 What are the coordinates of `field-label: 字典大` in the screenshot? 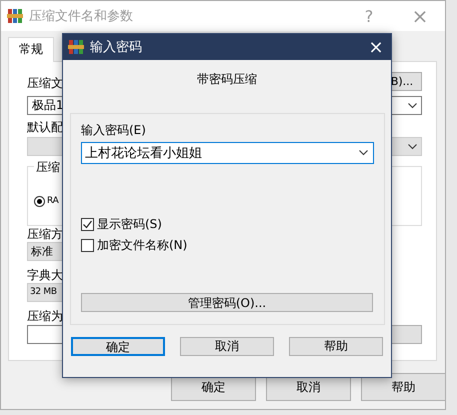 It's located at (45, 275).